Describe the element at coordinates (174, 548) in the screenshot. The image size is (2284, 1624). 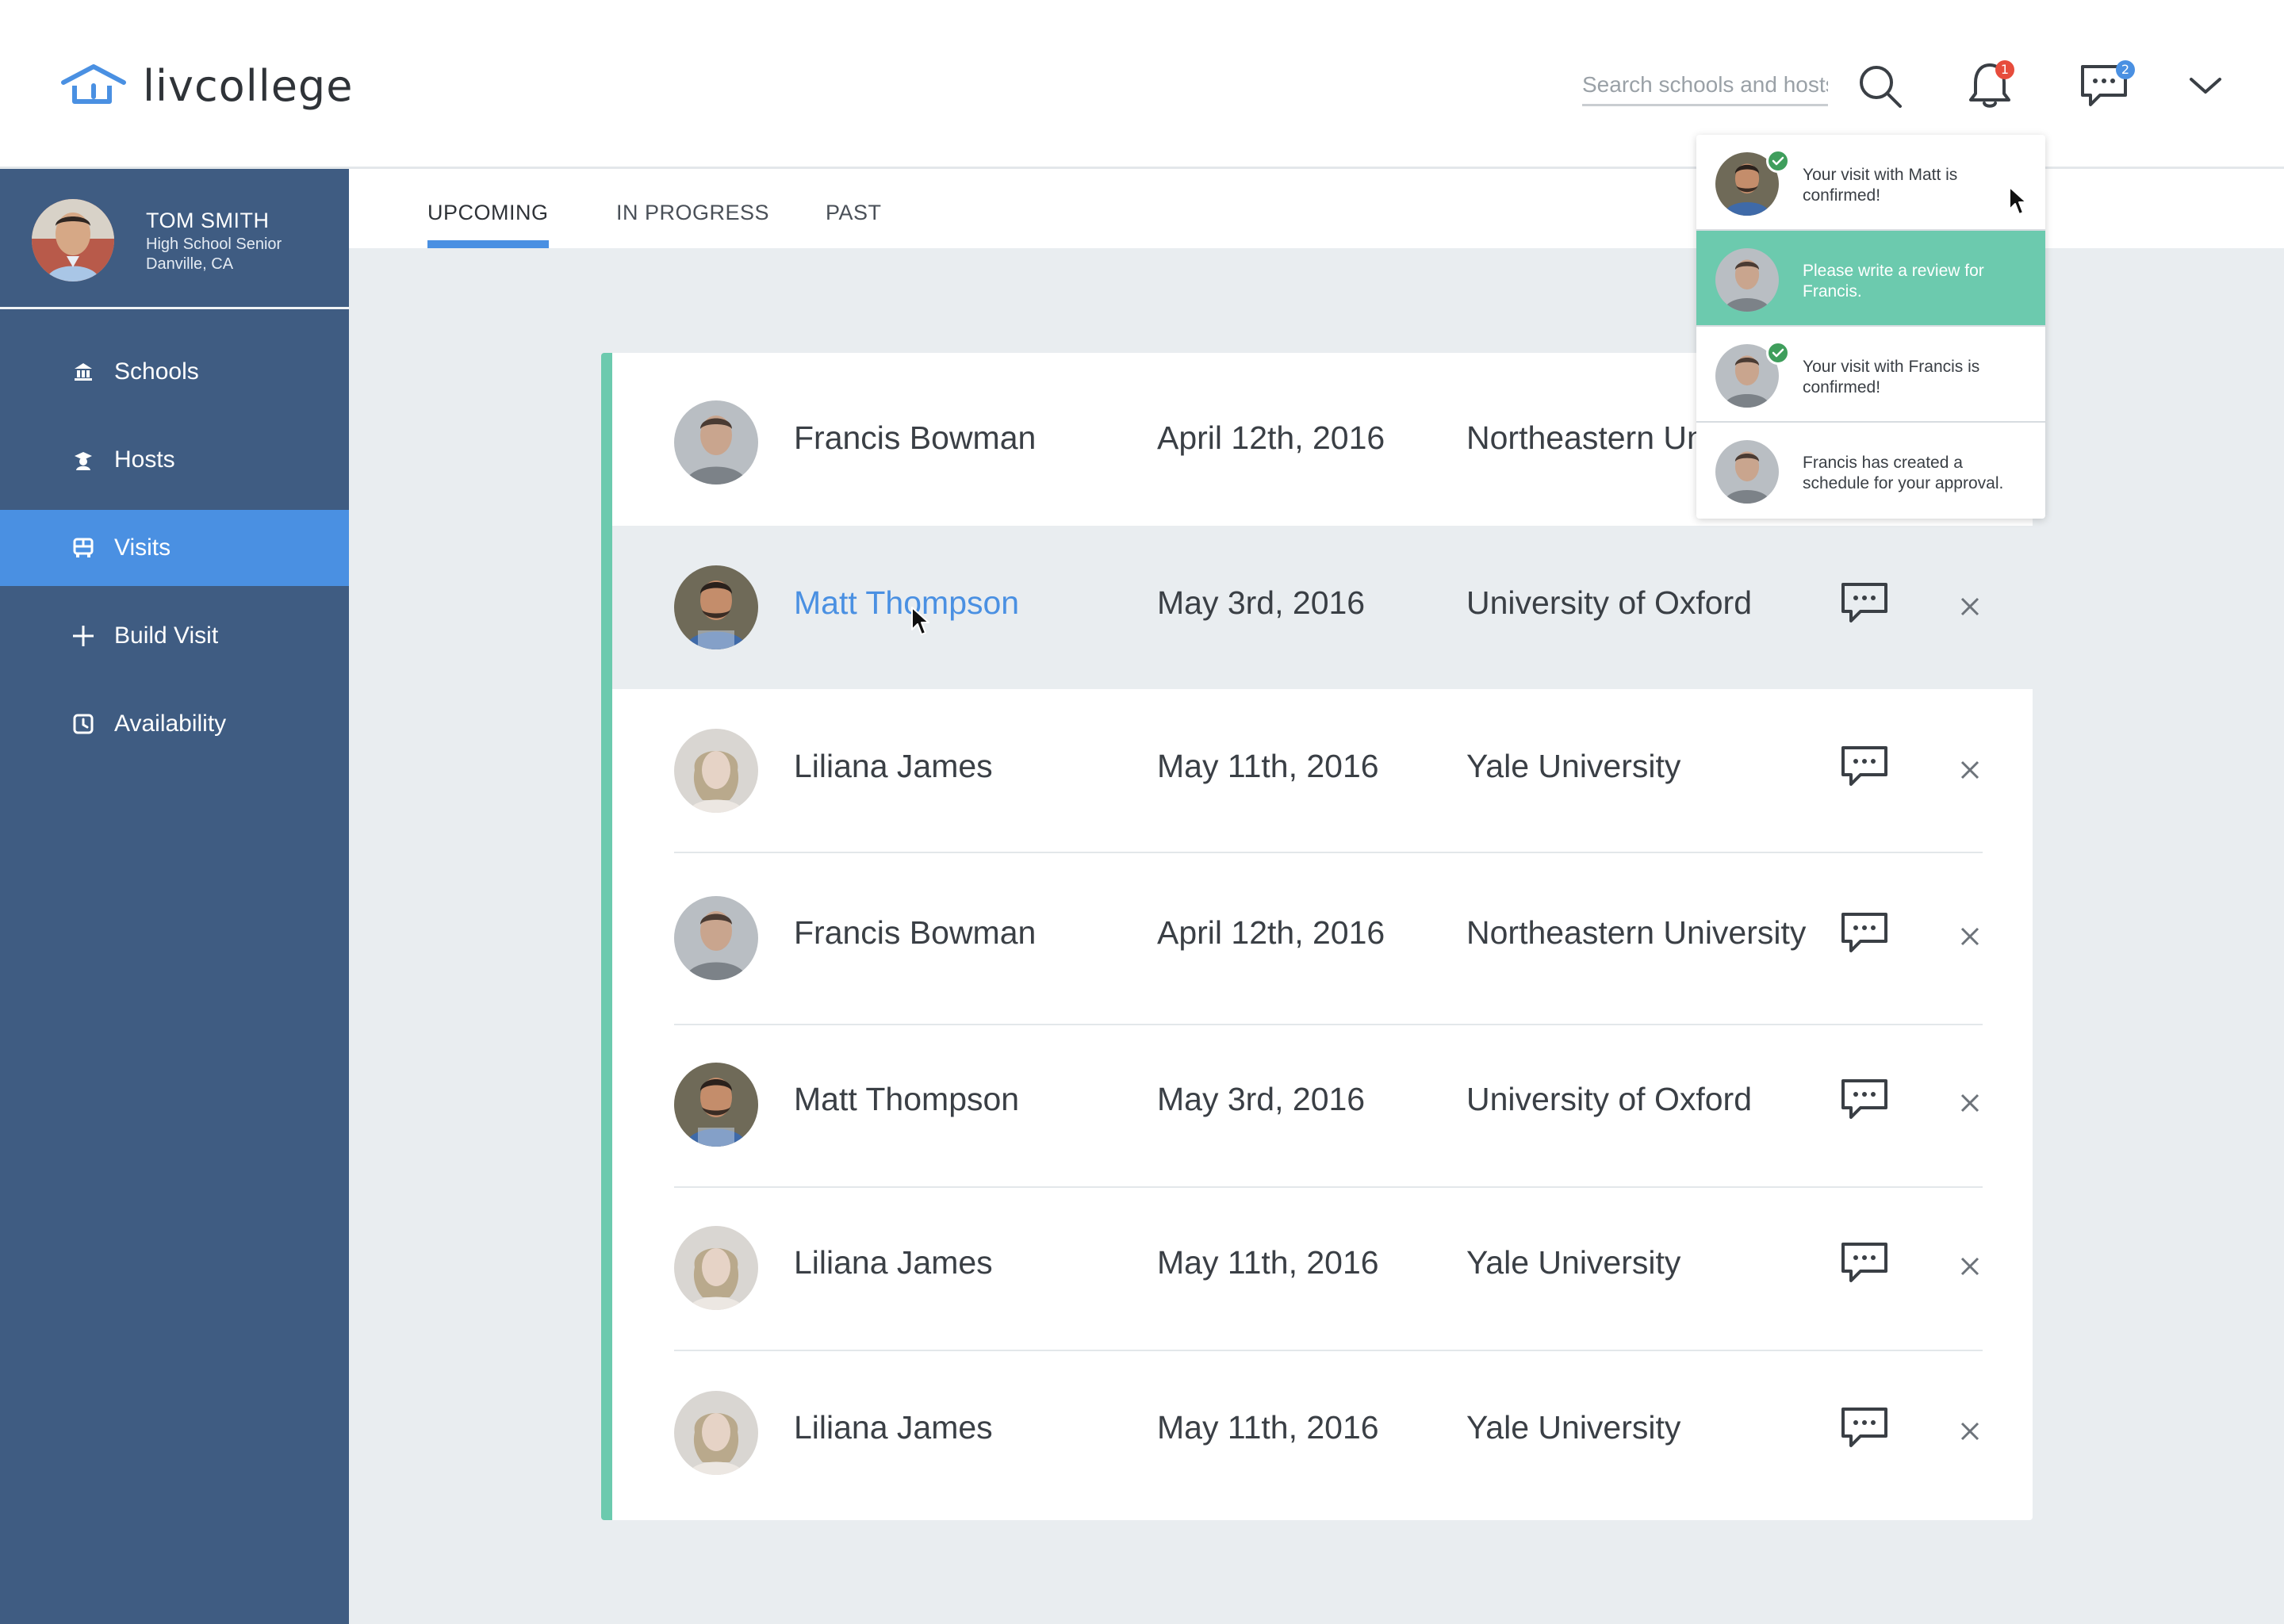
I see `sidebar-item-visits: Visits` at that location.